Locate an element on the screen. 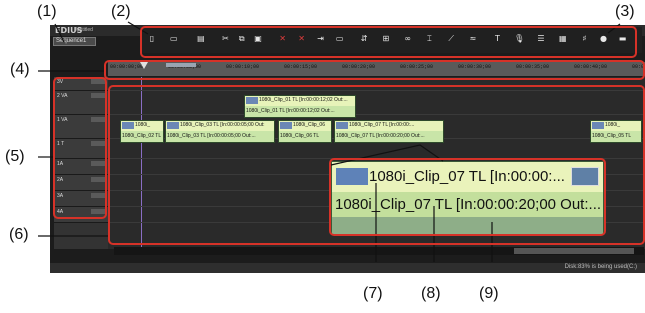 Image resolution: width=645 pixels, height=313 pixels. callout-8: (8) is located at coordinates (431, 293).